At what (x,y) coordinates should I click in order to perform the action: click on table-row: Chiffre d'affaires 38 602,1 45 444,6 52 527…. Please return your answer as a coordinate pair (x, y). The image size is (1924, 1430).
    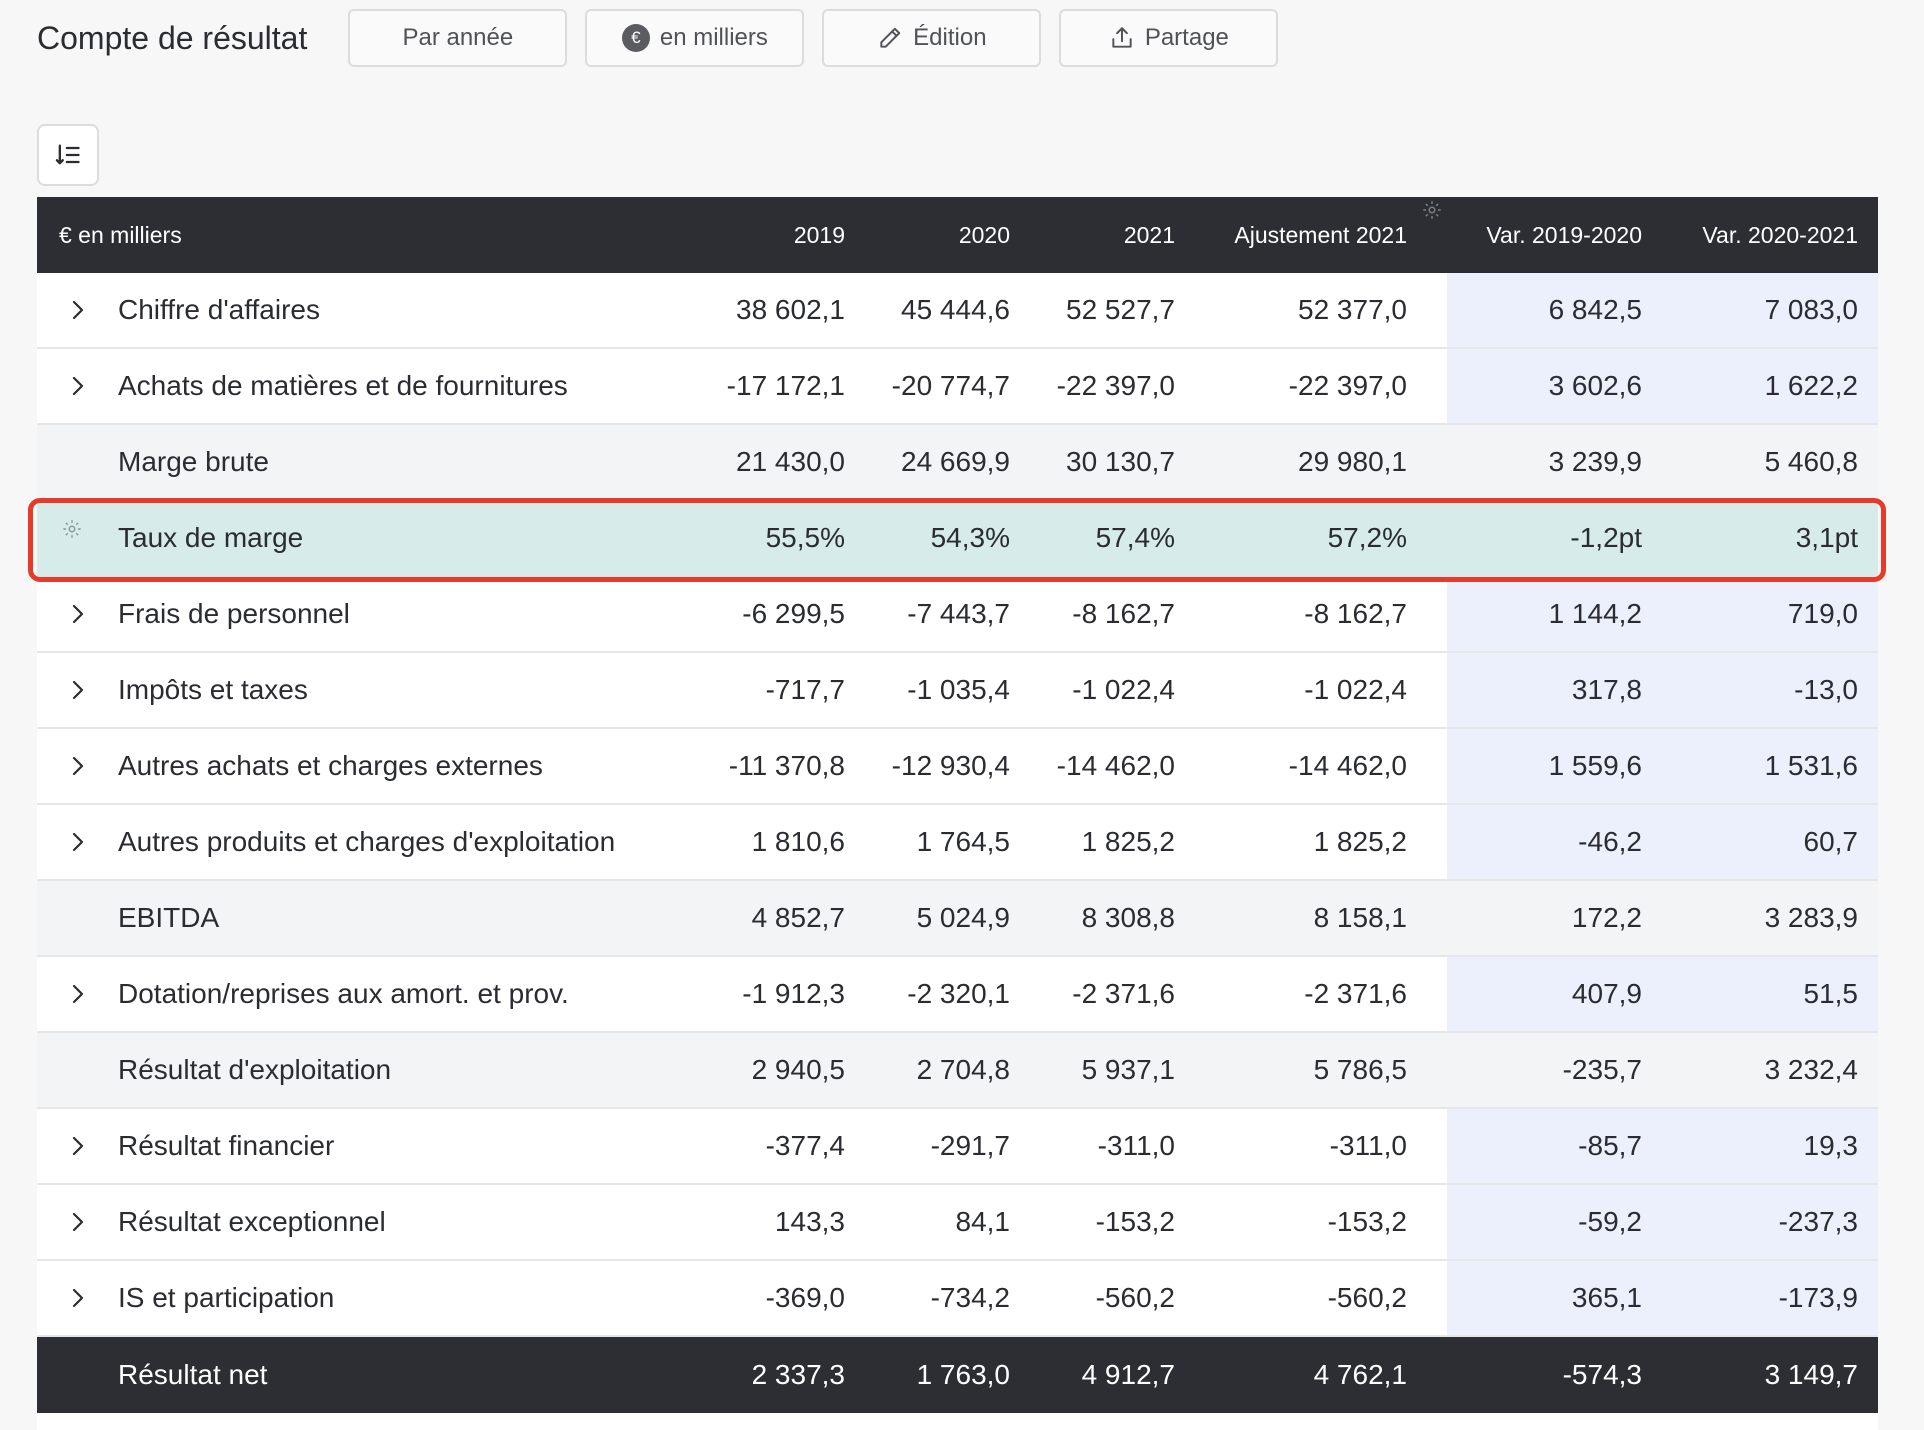
    Looking at the image, I should click on (957, 311).